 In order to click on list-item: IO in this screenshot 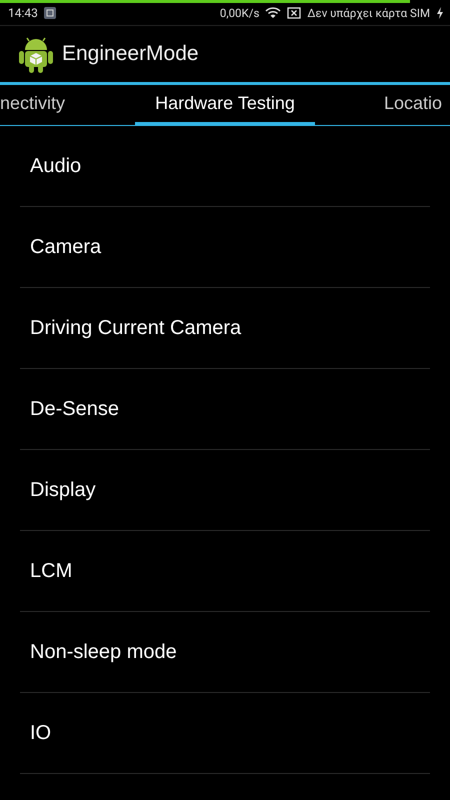, I will do `click(225, 733)`.